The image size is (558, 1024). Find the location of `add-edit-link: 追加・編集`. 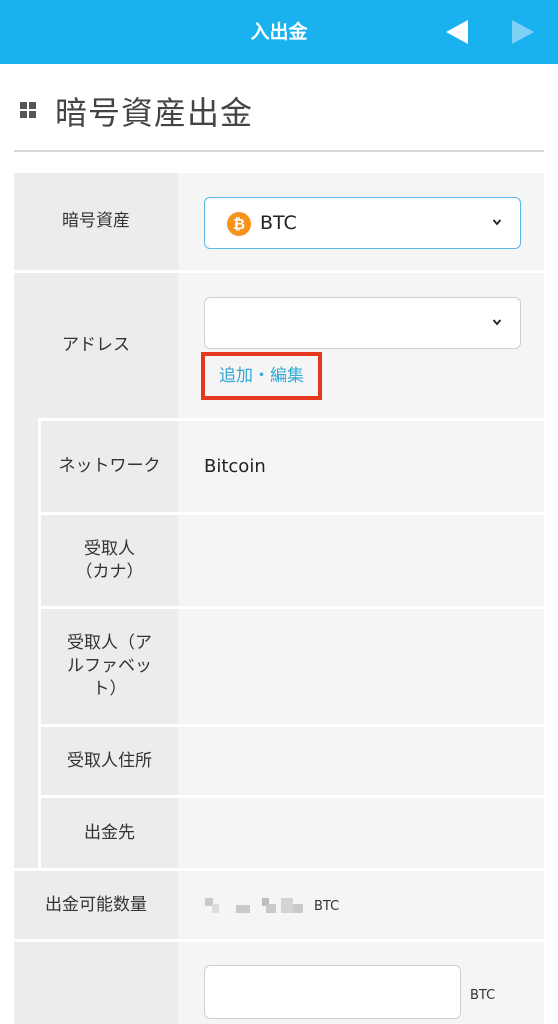

add-edit-link: 追加・編集 is located at coordinates (261, 376).